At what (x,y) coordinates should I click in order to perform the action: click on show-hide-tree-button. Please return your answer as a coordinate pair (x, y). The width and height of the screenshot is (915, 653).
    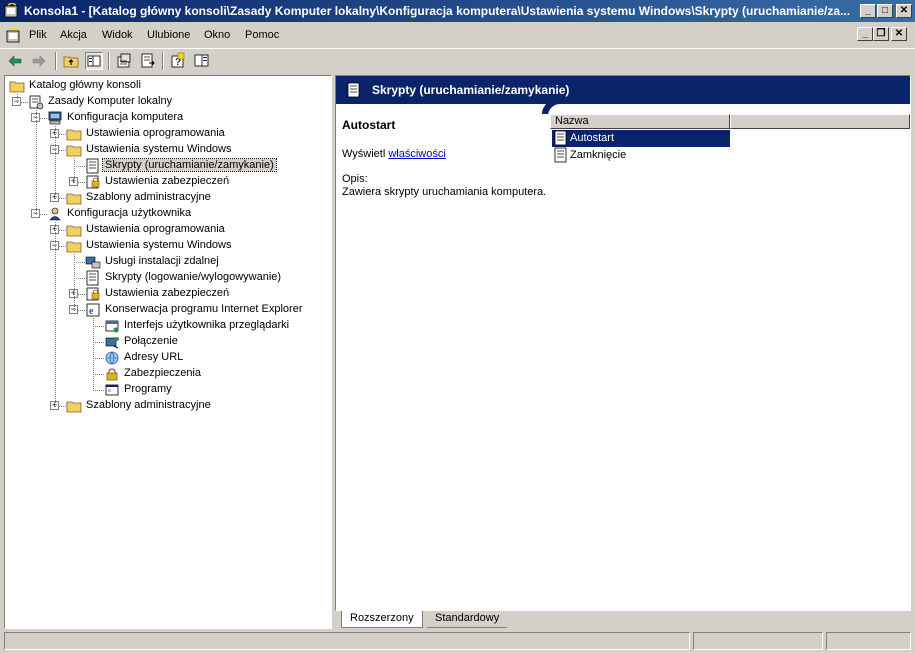
    Looking at the image, I should click on (94, 61).